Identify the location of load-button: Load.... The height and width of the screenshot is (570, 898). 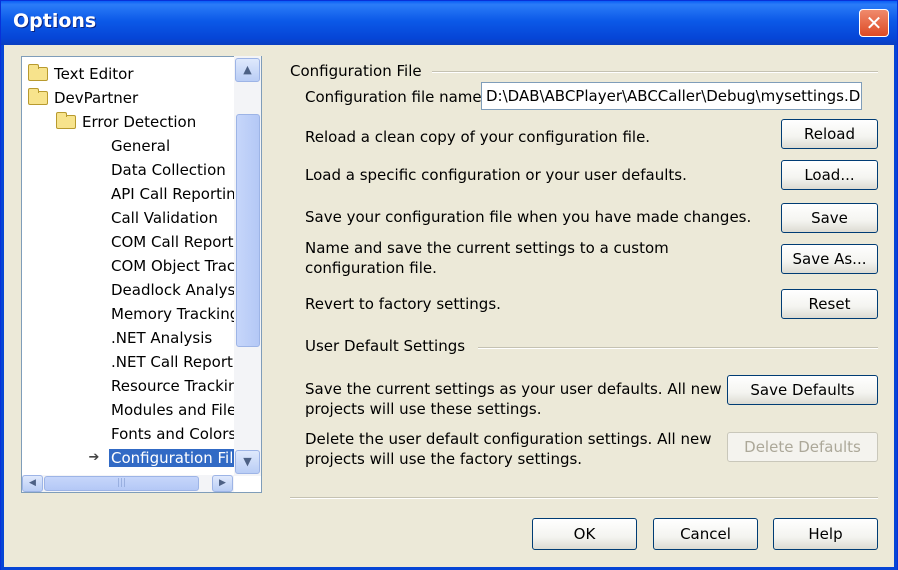
(829, 175).